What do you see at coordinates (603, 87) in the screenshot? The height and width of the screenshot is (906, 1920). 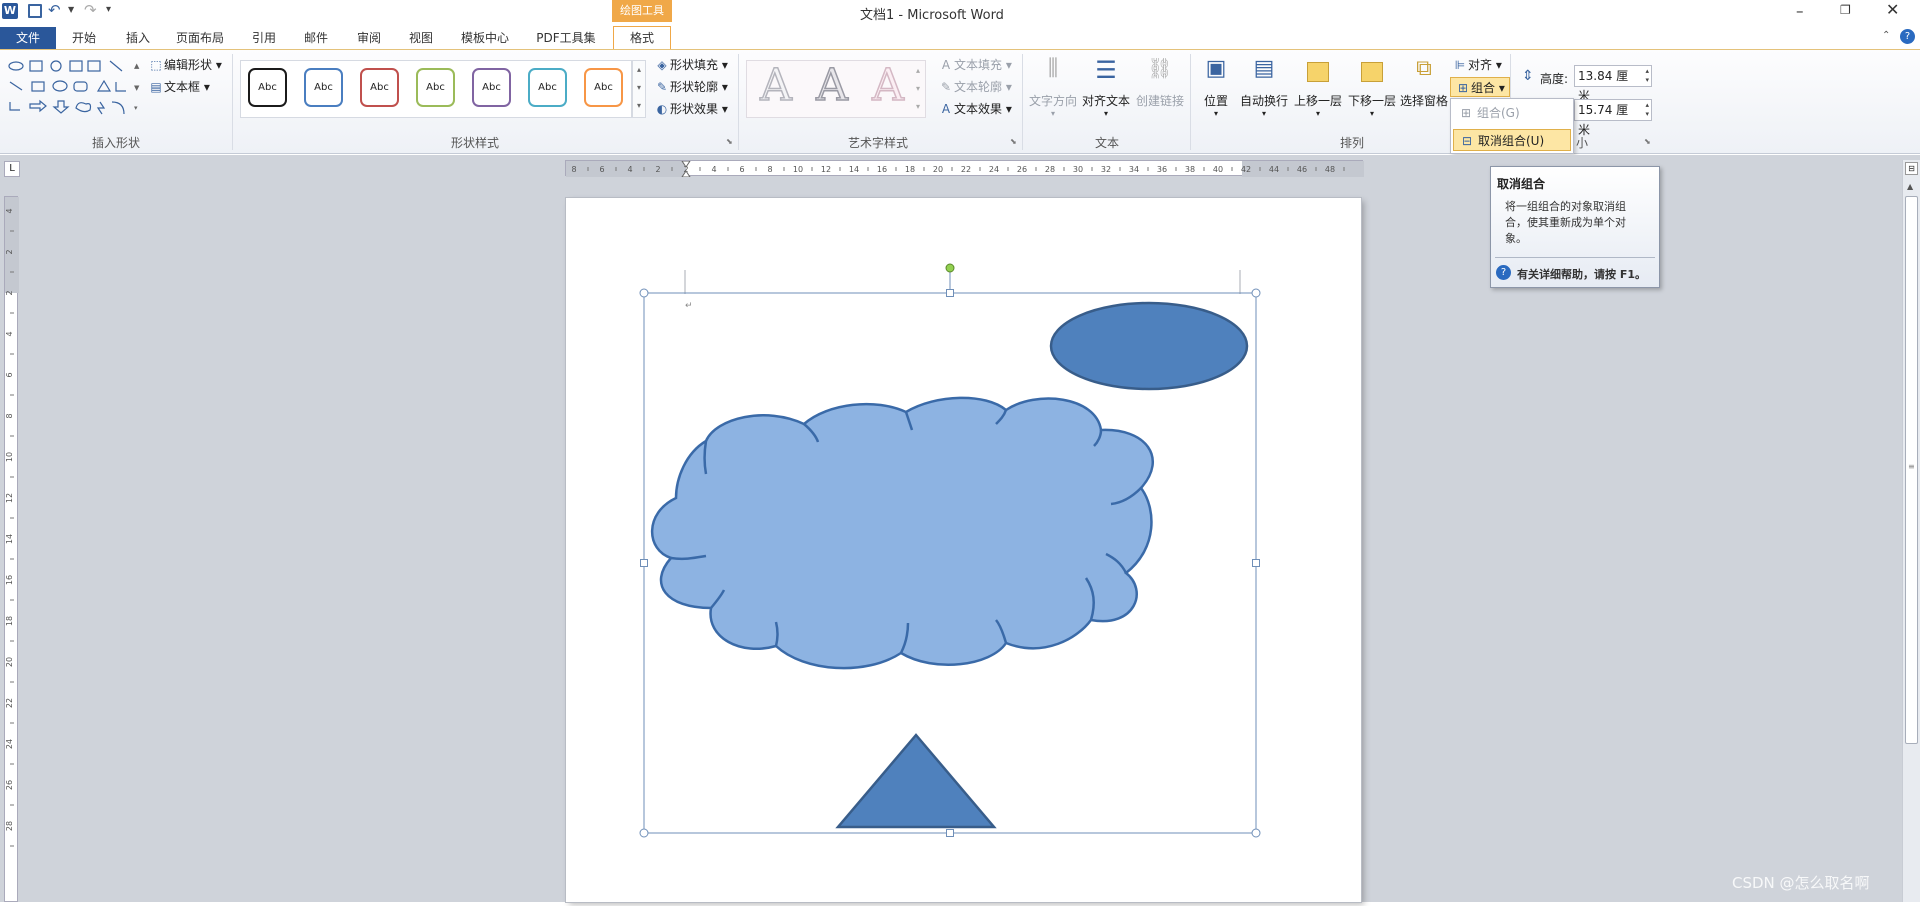 I see `shape-style-7: Abc` at bounding box center [603, 87].